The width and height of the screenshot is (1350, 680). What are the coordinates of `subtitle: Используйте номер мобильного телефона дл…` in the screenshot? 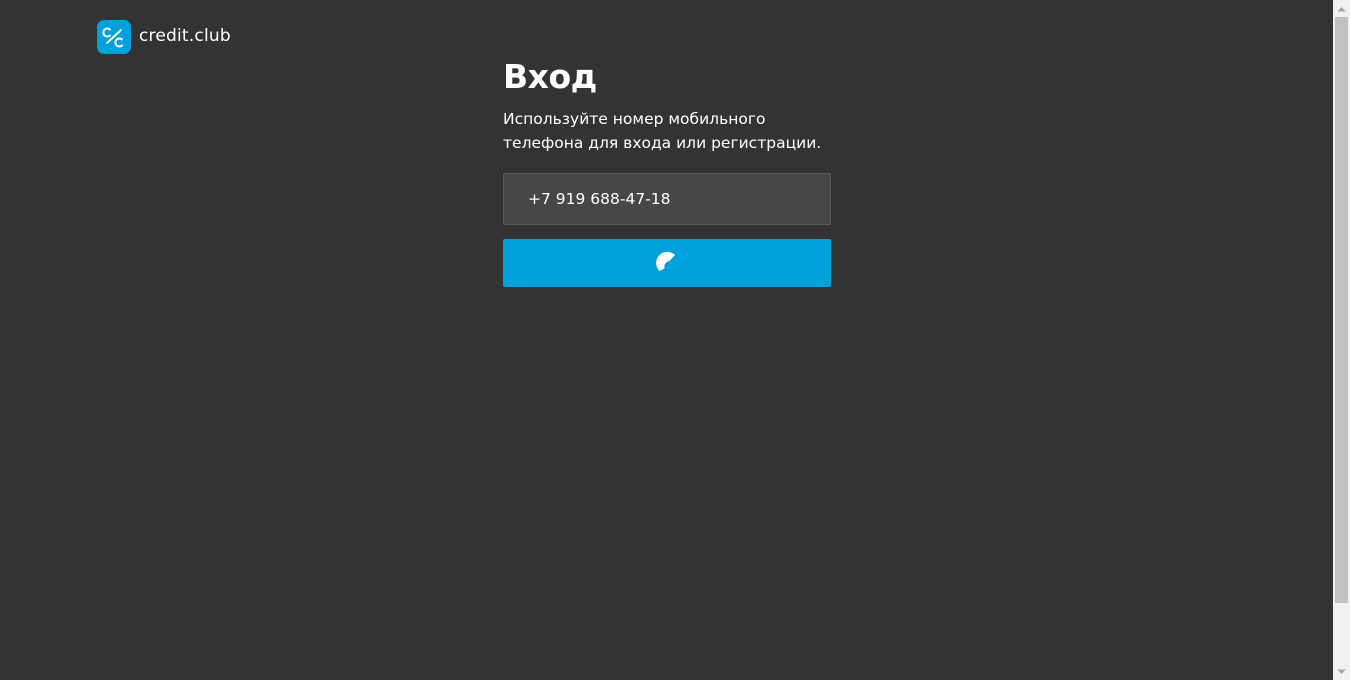 It's located at (667, 131).